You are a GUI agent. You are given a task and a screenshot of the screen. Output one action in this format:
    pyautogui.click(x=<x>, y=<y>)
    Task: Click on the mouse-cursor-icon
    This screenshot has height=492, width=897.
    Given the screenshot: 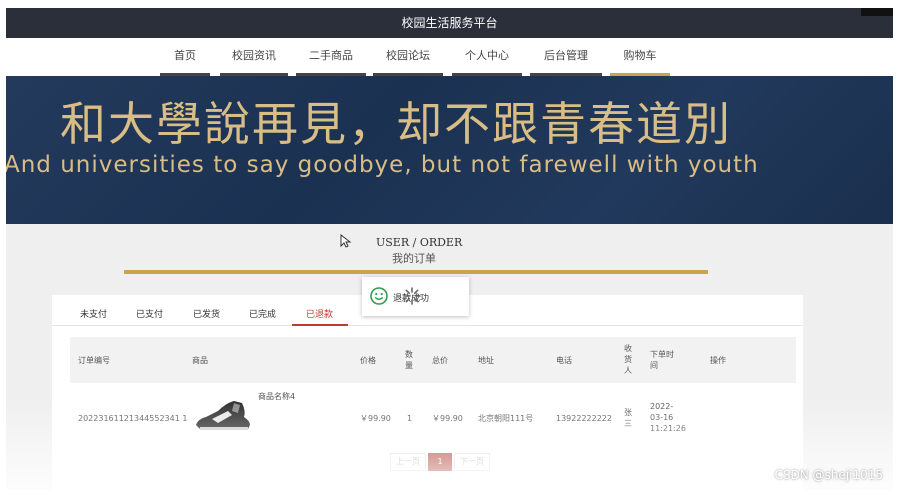 What is the action you would take?
    pyautogui.click(x=346, y=241)
    